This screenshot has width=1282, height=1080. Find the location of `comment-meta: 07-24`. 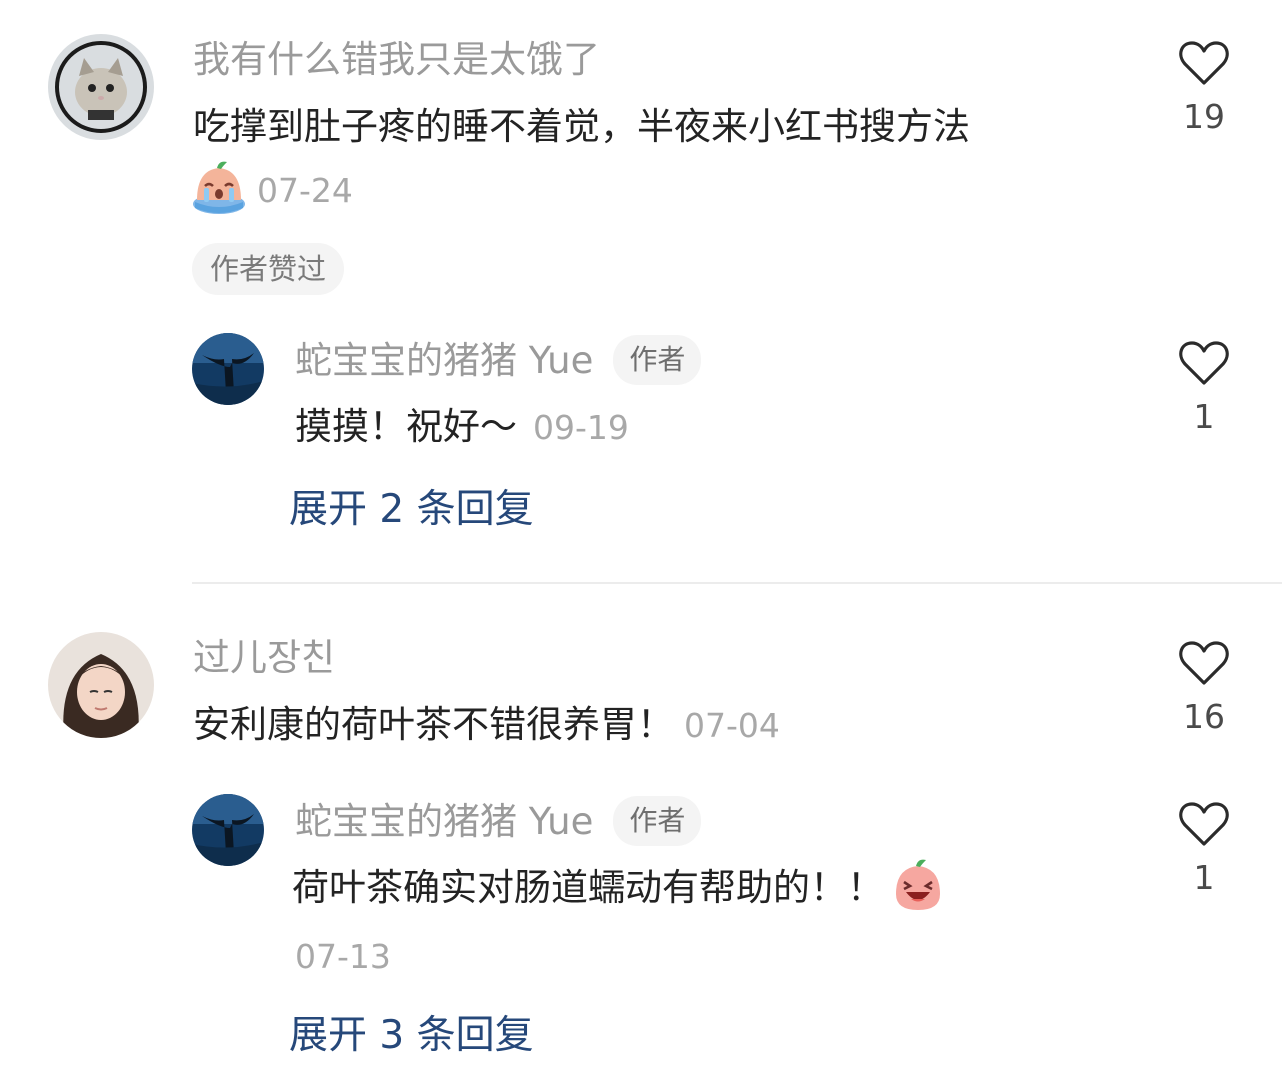

comment-meta: 07-24 is located at coordinates (272, 190).